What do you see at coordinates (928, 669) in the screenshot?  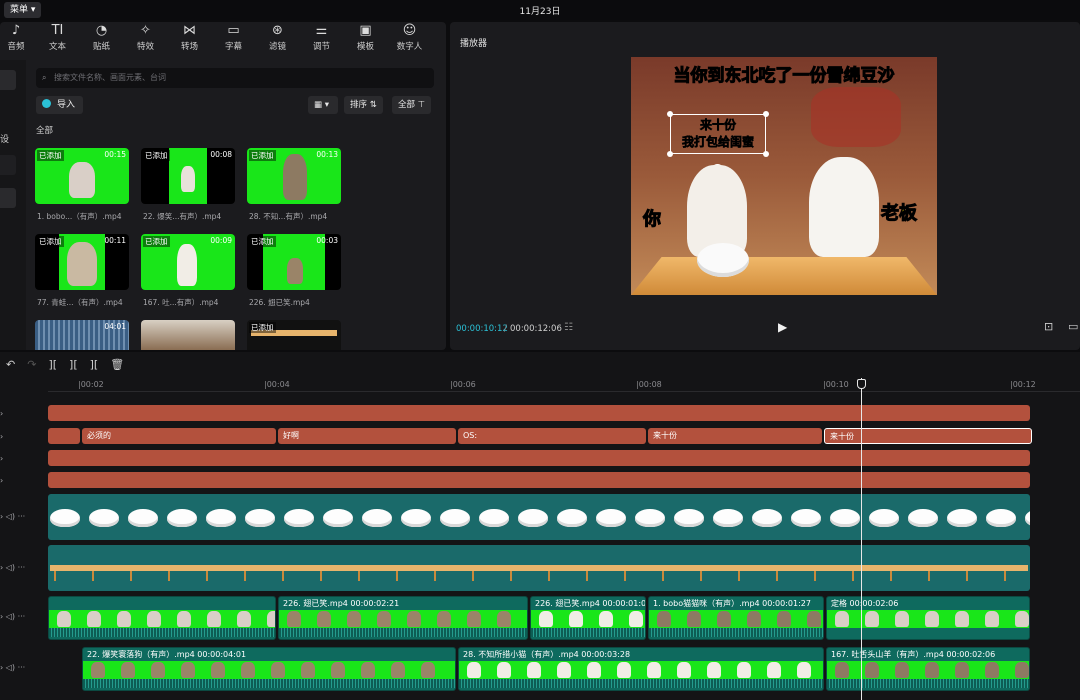 I see `video-clip: 167. 吐舌头山羊（有声）.mp4 00:00:02:06` at bounding box center [928, 669].